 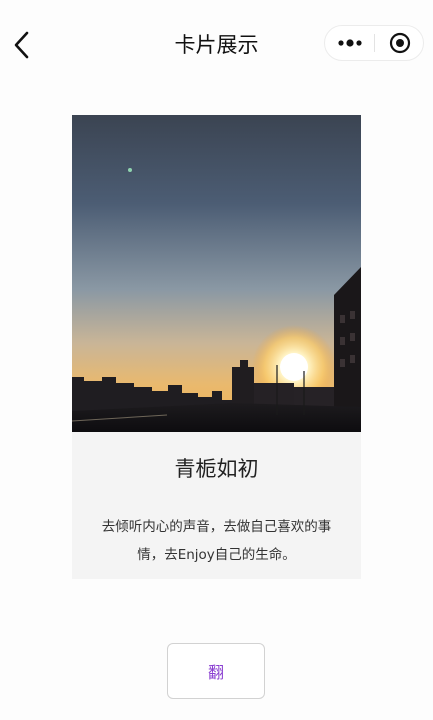 I want to click on mini-program-capsule, so click(x=374, y=43).